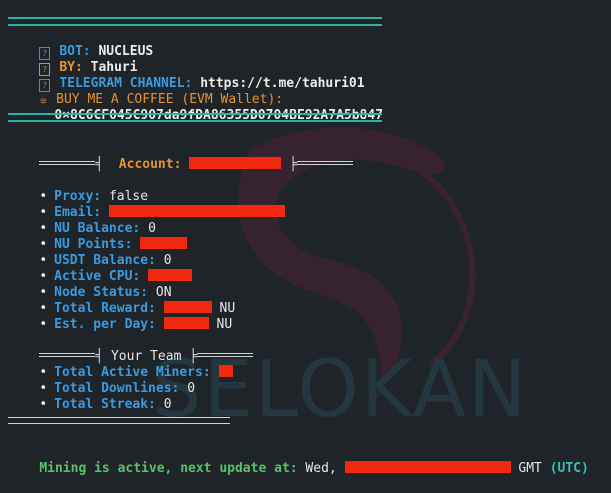 Image resolution: width=611 pixels, height=493 pixels. What do you see at coordinates (569, 468) in the screenshot?
I see `status-utc: (UTC)` at bounding box center [569, 468].